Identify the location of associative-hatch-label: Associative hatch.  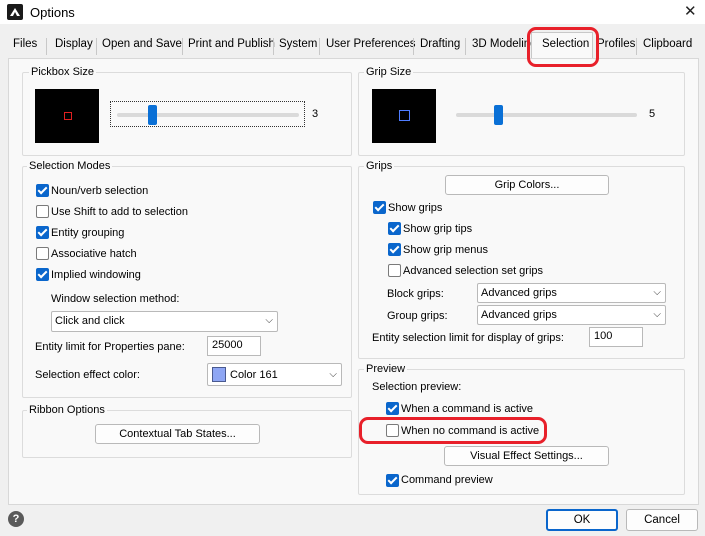
(94, 254).